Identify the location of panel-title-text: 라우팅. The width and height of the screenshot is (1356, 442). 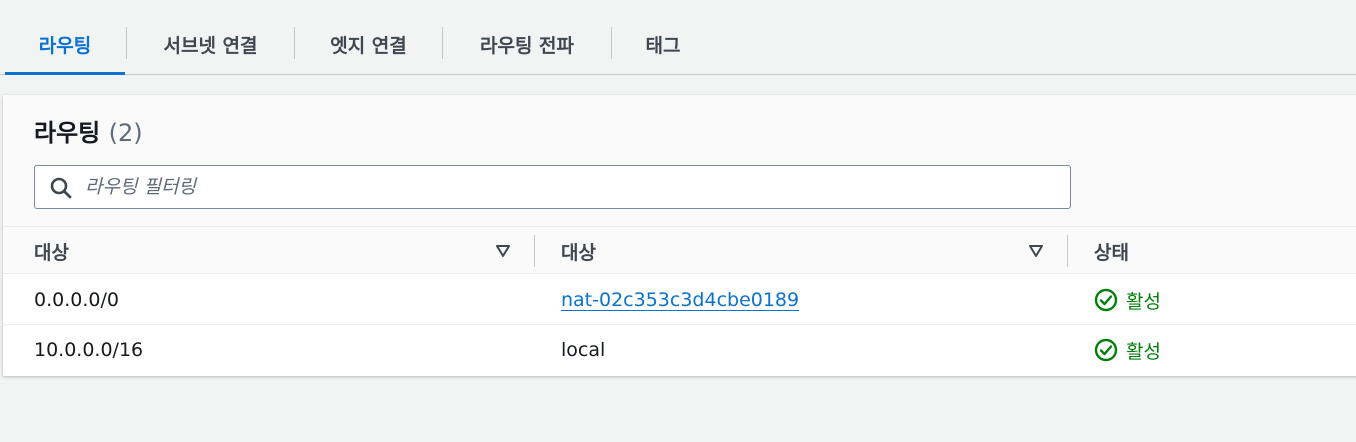
(67, 133).